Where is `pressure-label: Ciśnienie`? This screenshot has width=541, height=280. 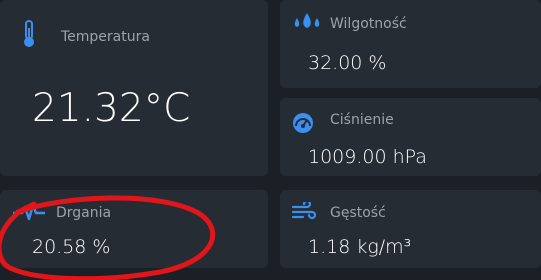 pressure-label: Ciśnienie is located at coordinates (362, 120).